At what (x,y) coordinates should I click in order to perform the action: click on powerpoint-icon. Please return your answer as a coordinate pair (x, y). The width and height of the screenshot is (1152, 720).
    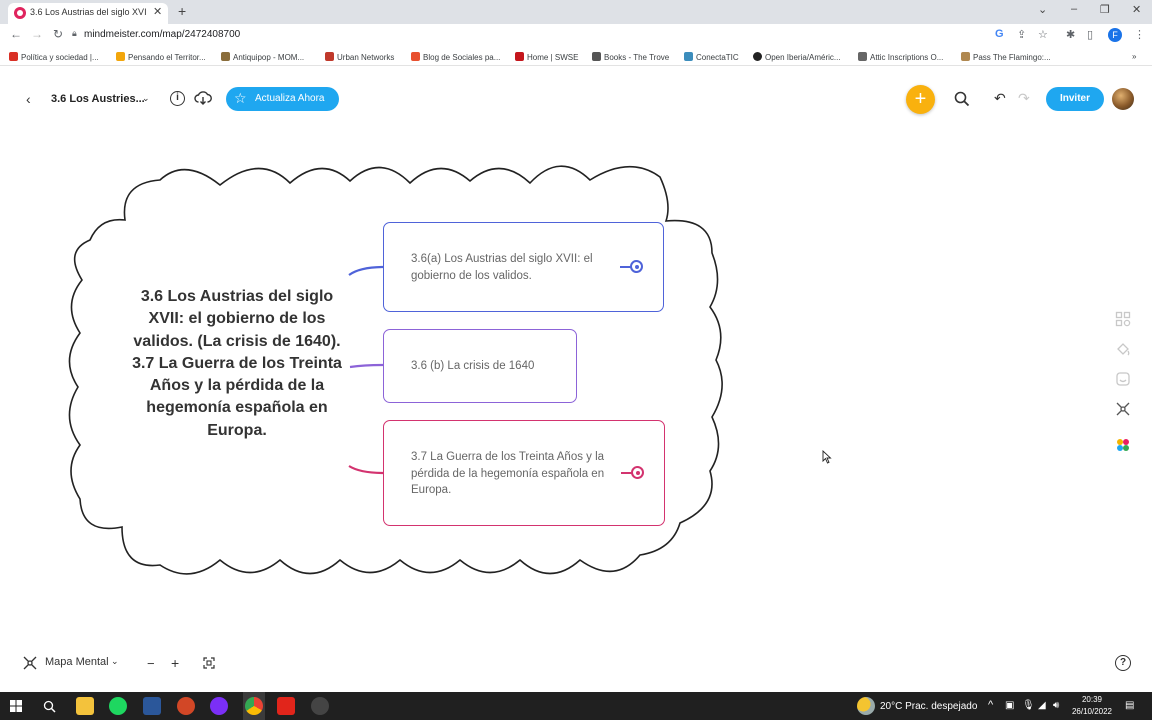
    Looking at the image, I should click on (186, 706).